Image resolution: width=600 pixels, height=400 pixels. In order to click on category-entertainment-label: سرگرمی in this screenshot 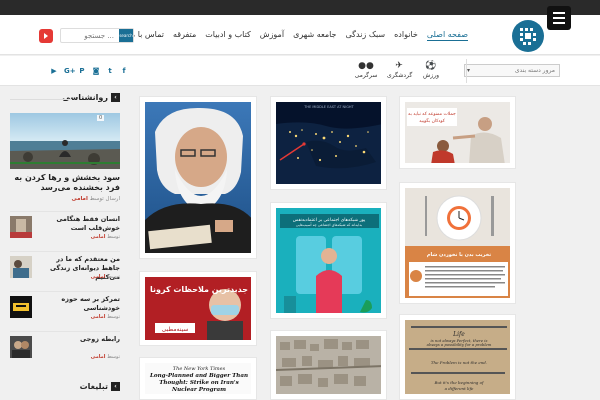, I will do `click(366, 75)`.